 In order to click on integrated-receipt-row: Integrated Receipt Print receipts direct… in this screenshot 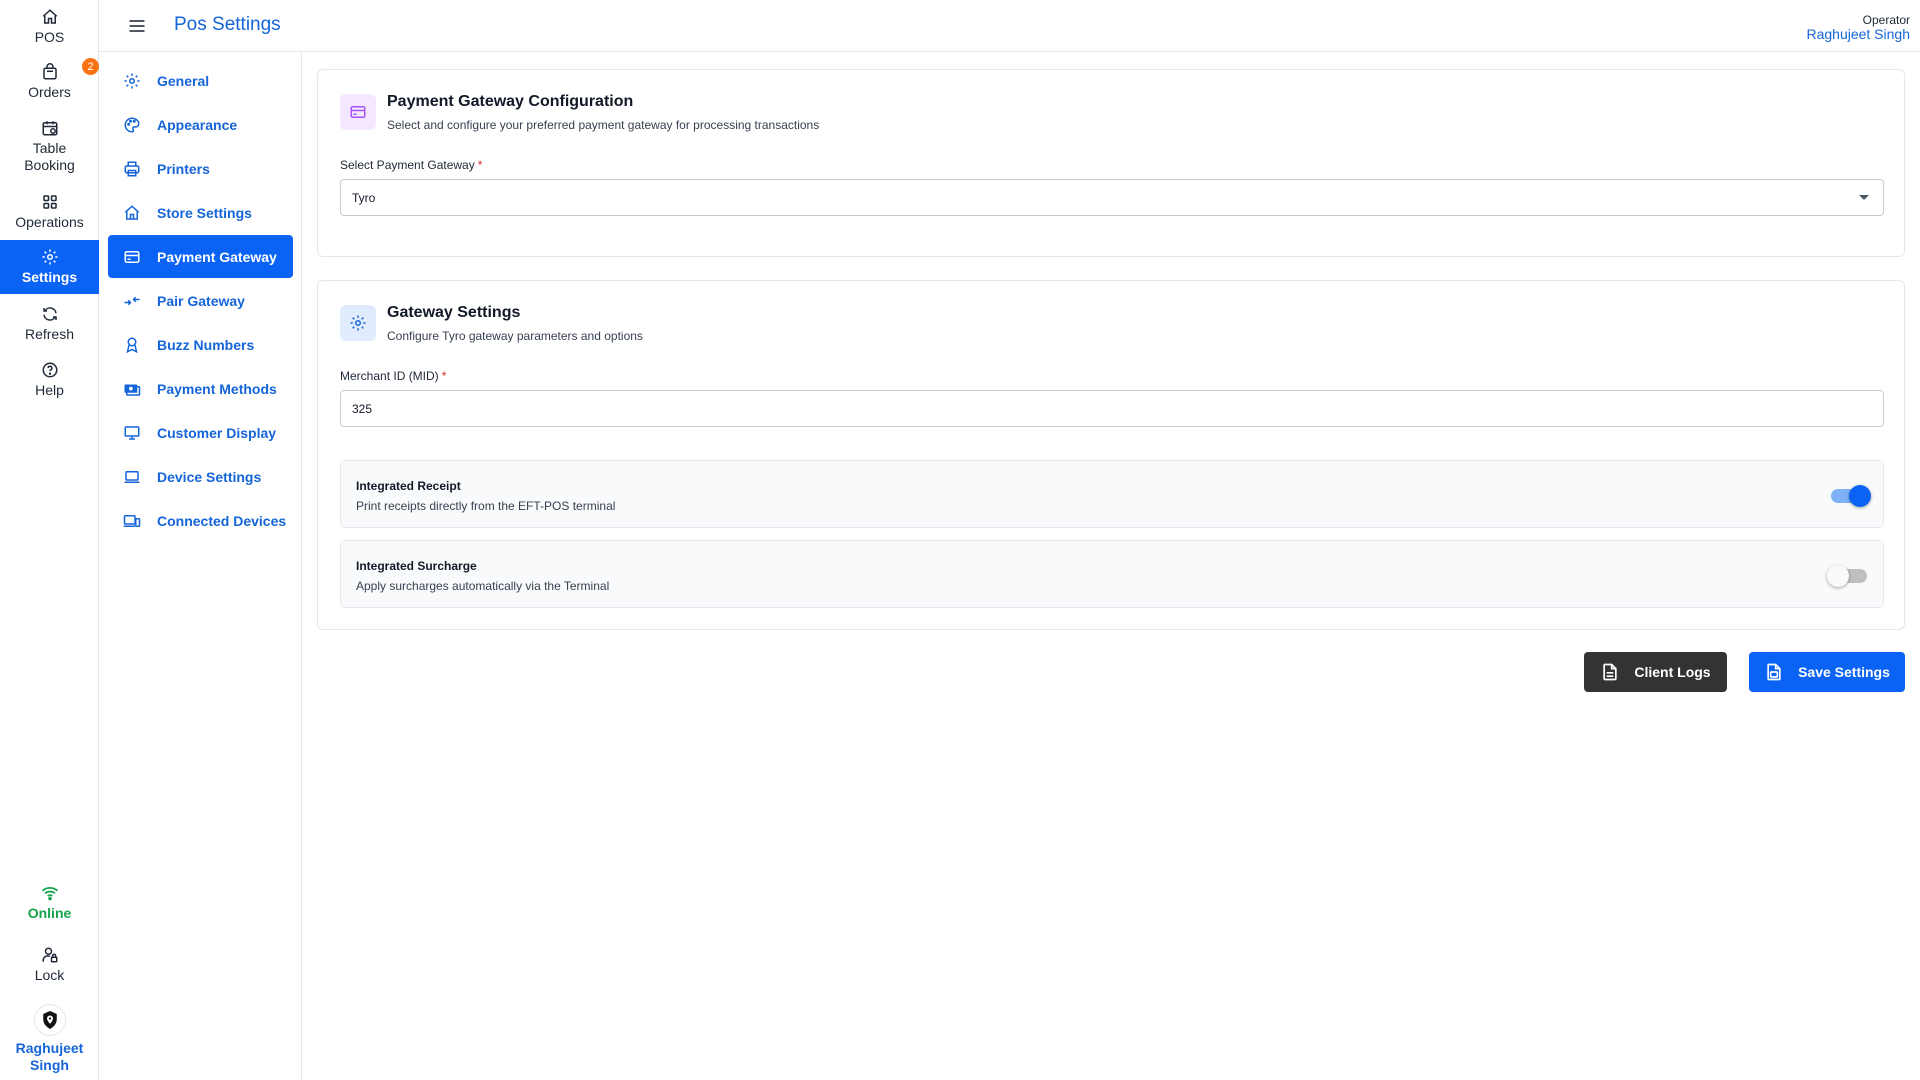, I will do `click(1112, 494)`.